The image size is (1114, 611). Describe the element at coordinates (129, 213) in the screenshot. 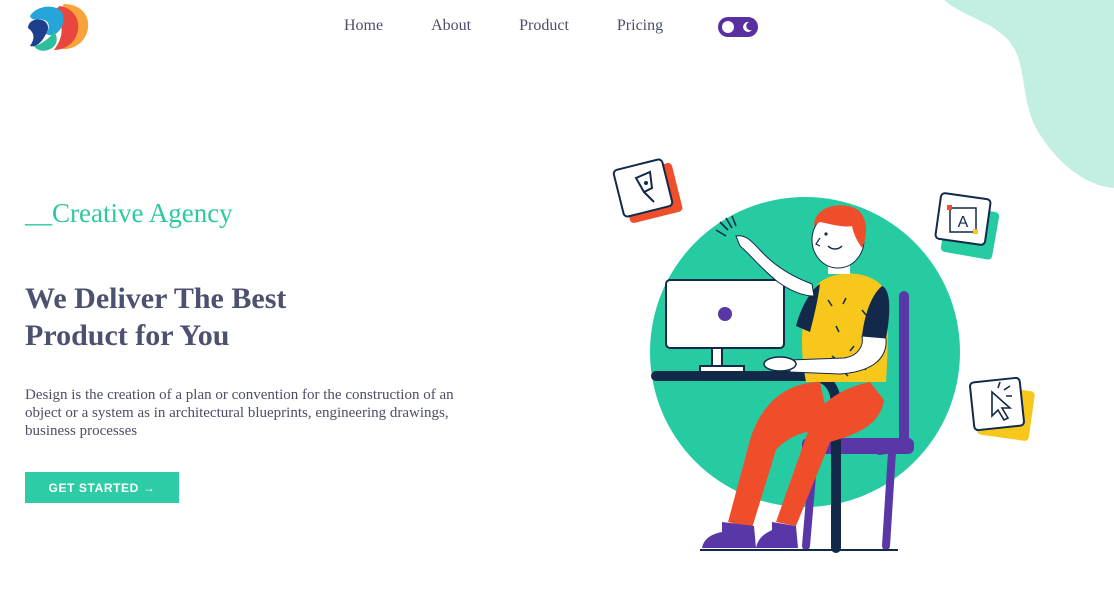

I see `hero-eyebrow: __Creative Agency` at that location.